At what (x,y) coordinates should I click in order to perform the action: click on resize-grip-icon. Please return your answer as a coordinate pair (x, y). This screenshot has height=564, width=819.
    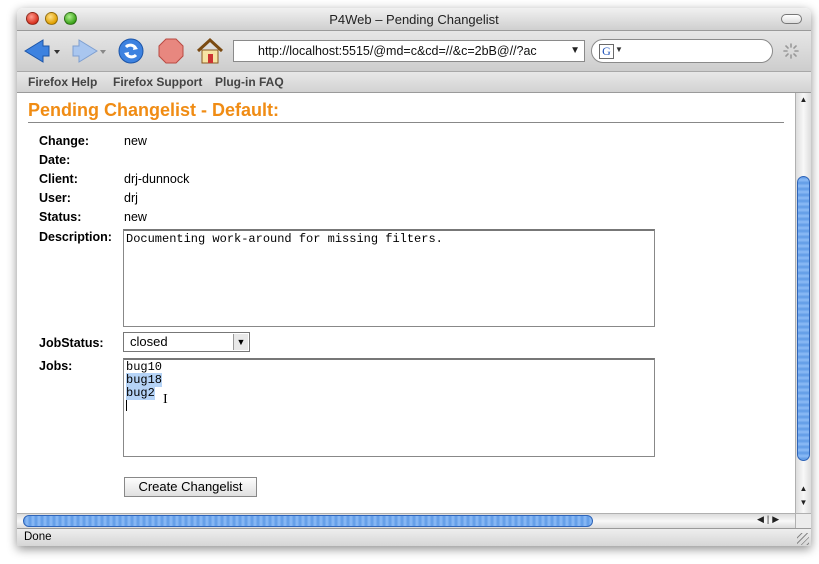
    Looking at the image, I should click on (803, 539).